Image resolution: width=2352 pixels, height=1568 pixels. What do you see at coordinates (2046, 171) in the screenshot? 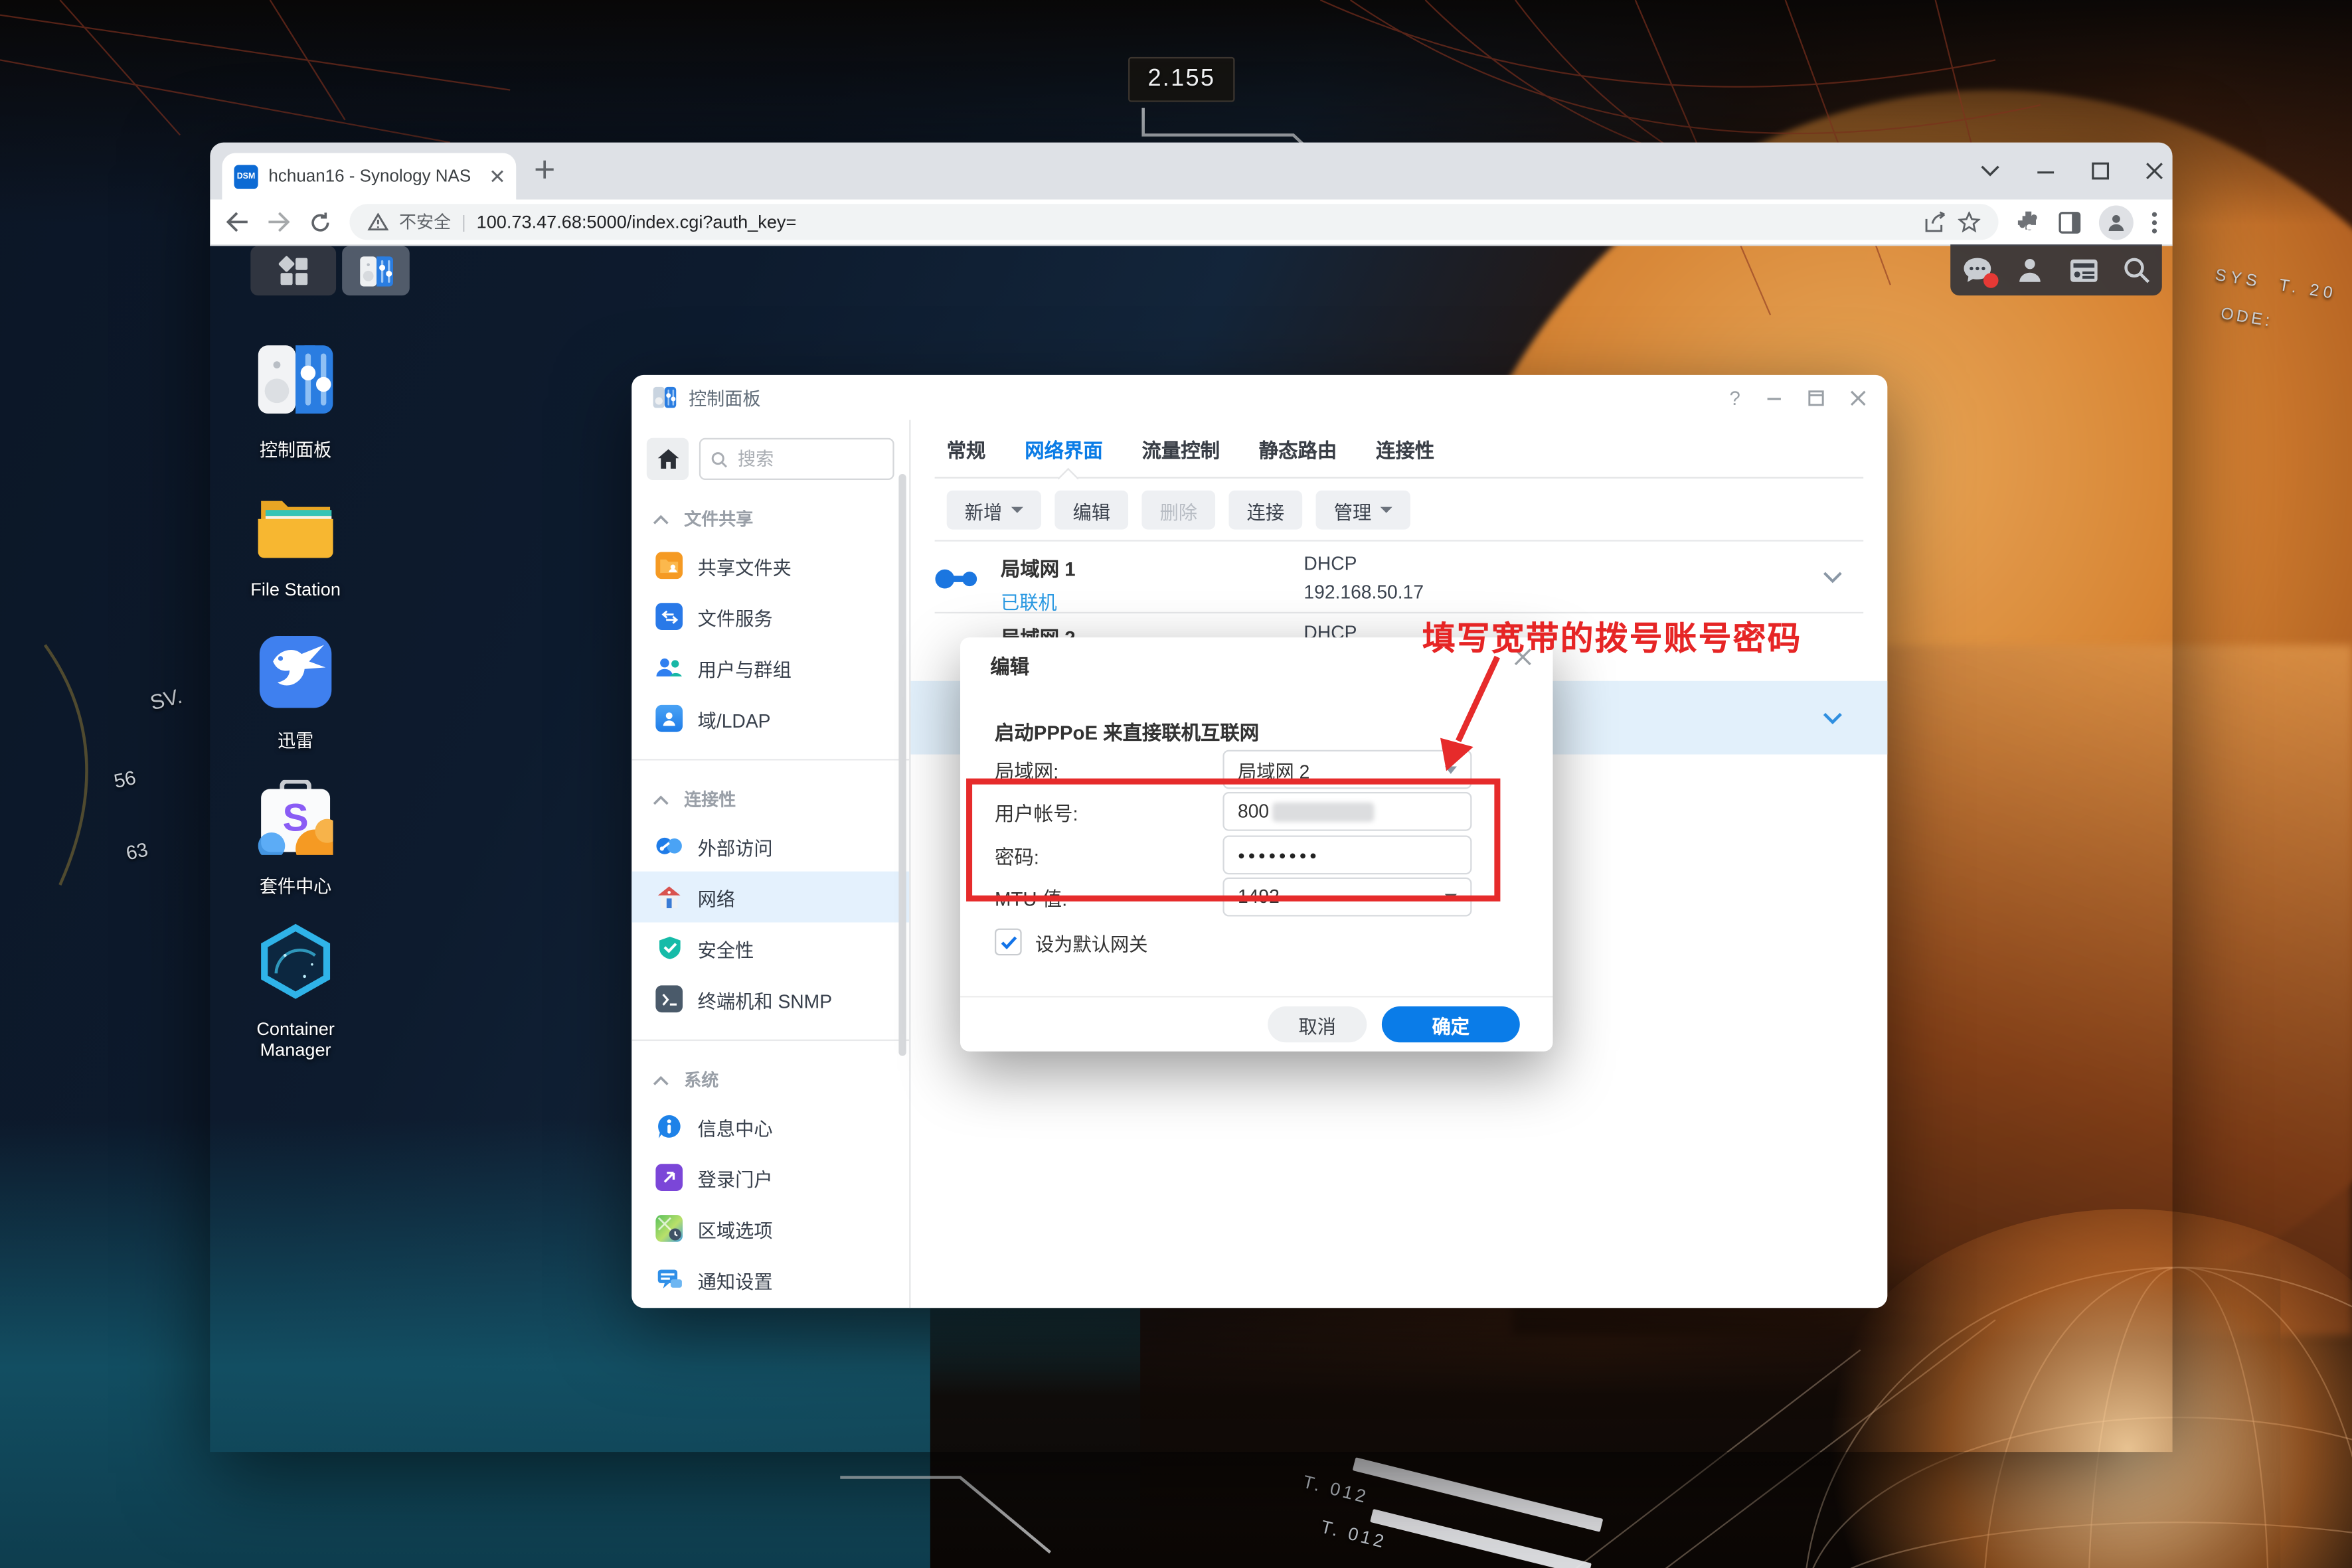
I see `window-minimize-button` at bounding box center [2046, 171].